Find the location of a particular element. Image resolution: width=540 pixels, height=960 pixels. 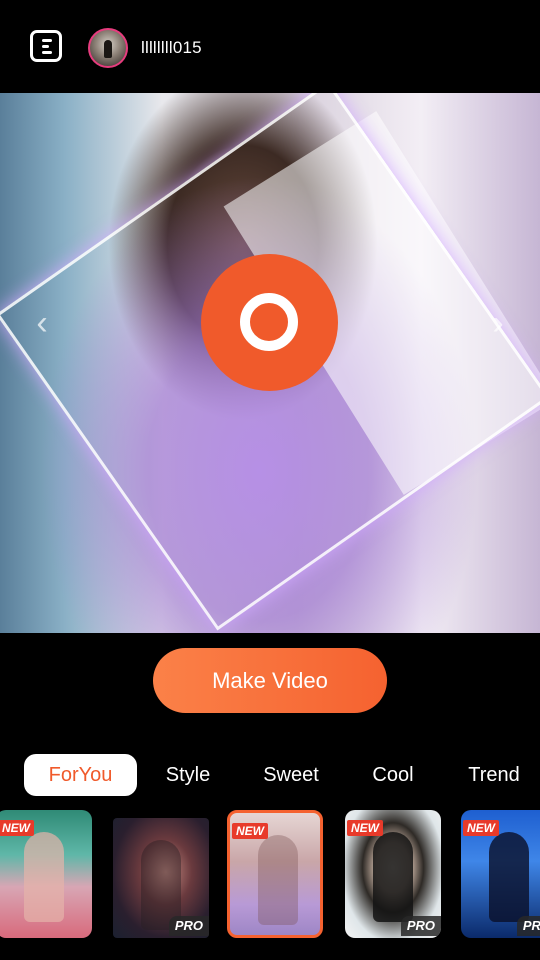

make-video-button: Make Video is located at coordinates (270, 680).